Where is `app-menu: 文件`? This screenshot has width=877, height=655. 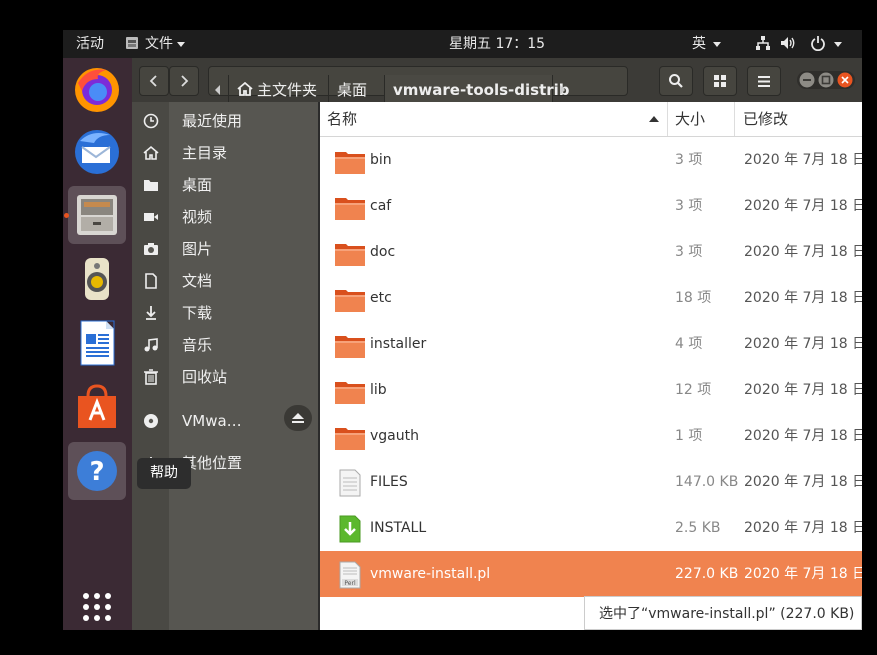
app-menu: 文件 is located at coordinates (155, 44).